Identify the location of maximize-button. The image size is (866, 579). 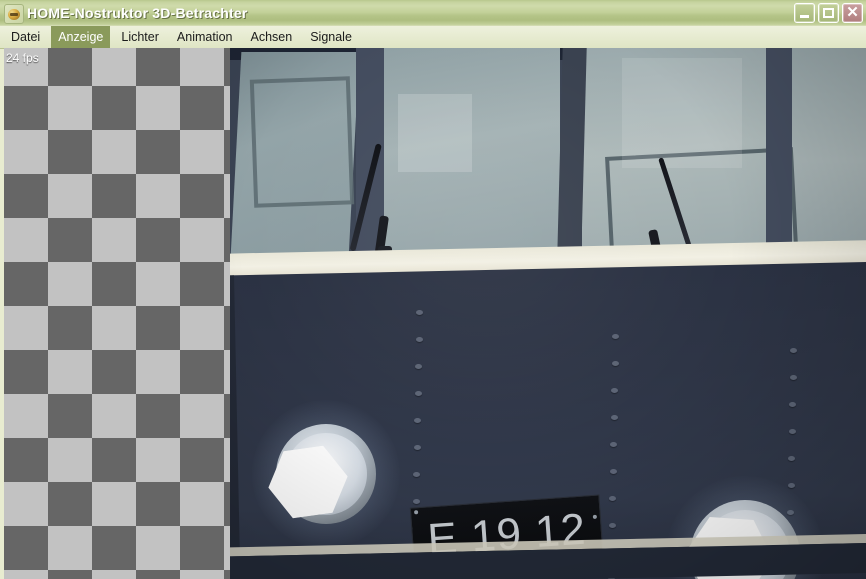
(828, 13).